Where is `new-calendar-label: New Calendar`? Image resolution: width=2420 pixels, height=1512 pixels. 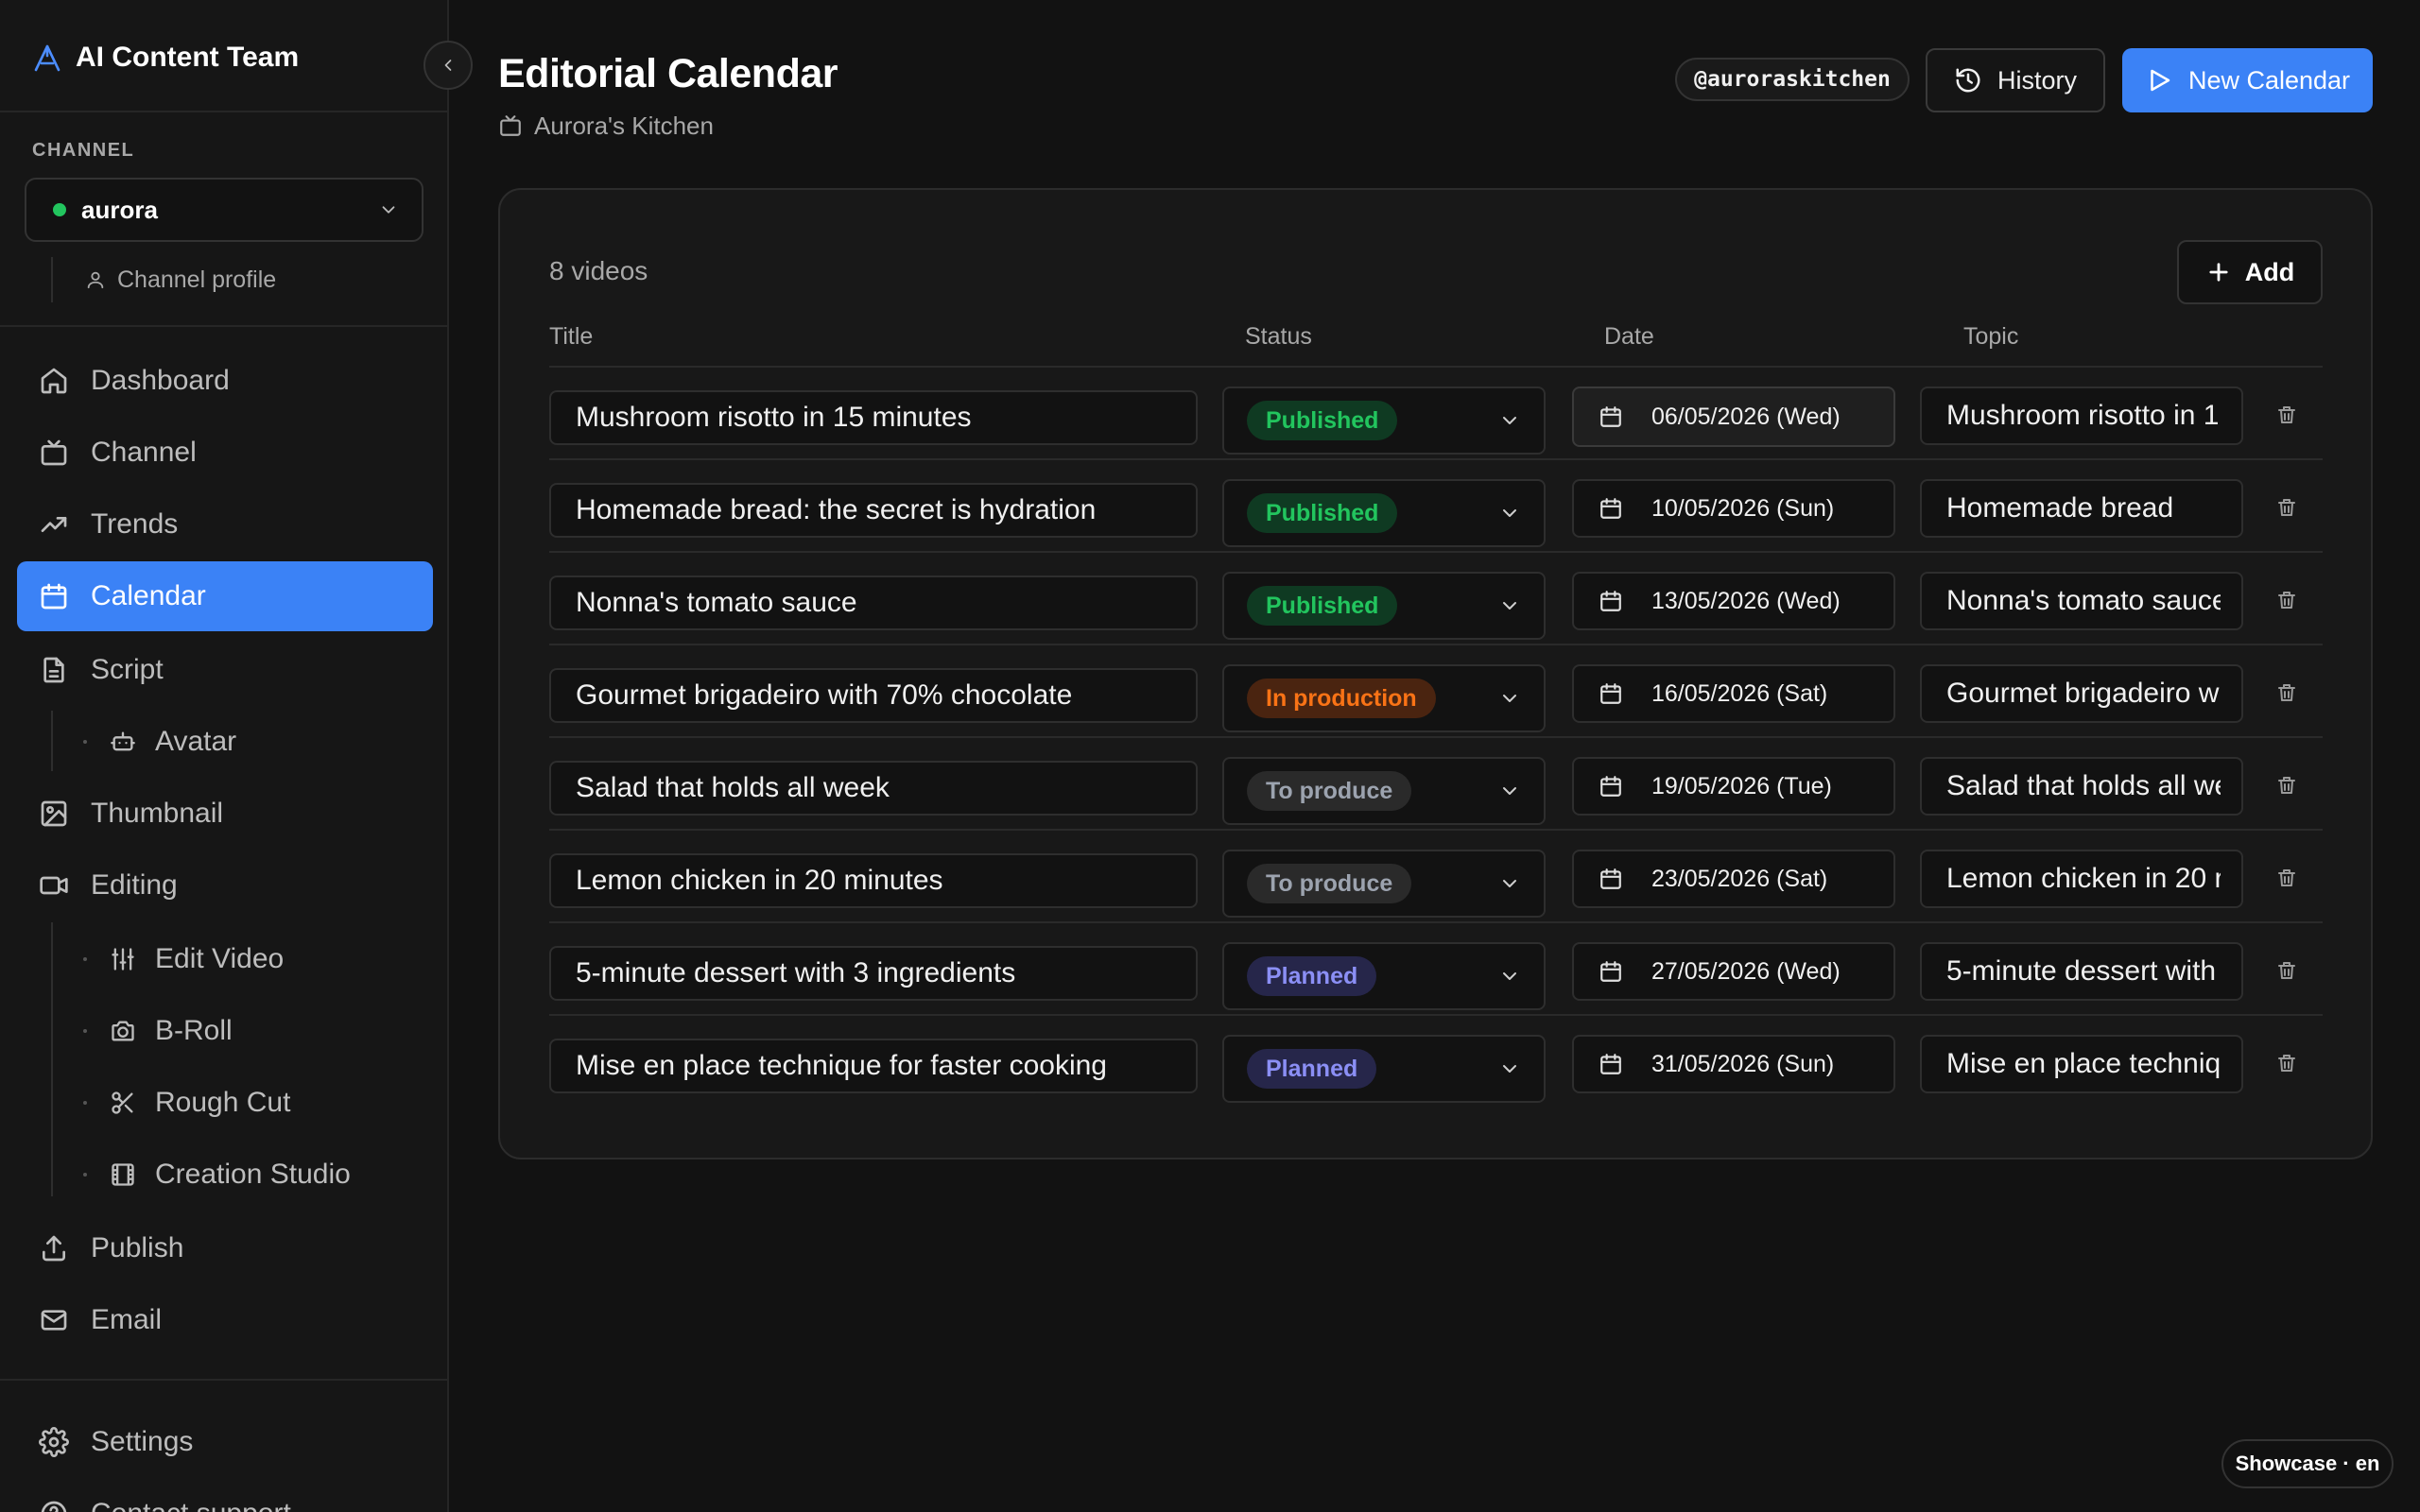 new-calendar-label: New Calendar is located at coordinates (2269, 79).